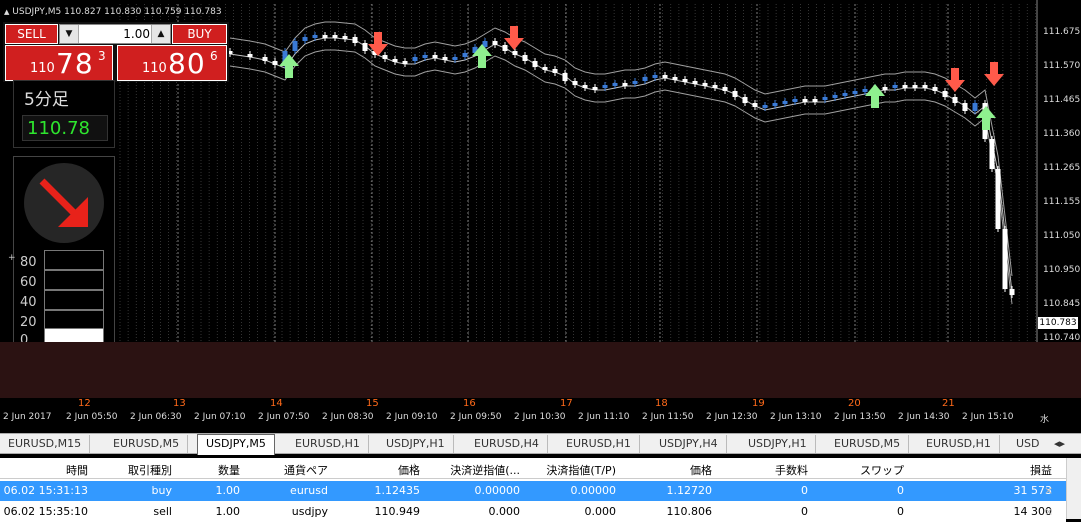  What do you see at coordinates (762, 470) in the screenshot?
I see `column-header: 手数料` at bounding box center [762, 470].